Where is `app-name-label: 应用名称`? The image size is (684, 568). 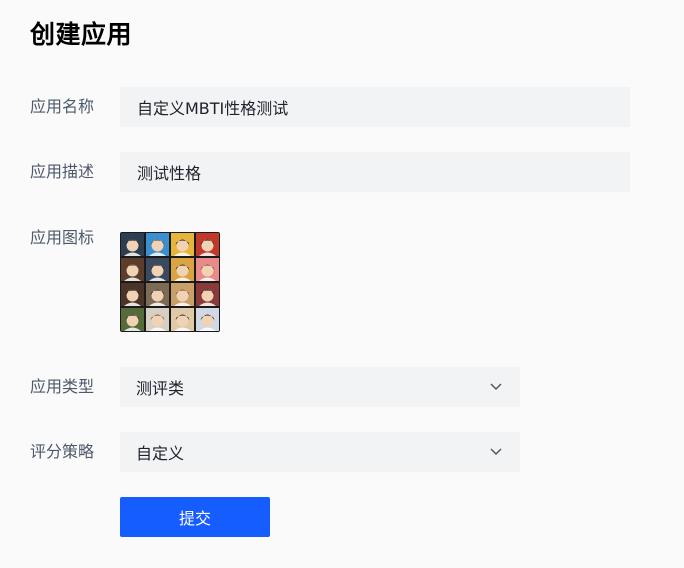 app-name-label: 应用名称 is located at coordinates (62, 106).